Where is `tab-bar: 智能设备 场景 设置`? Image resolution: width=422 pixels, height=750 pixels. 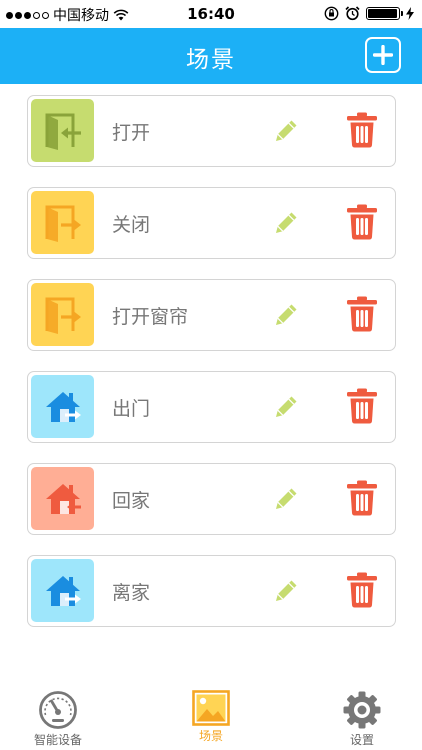
tab-bar: 智能设备 场景 设置 is located at coordinates (211, 718).